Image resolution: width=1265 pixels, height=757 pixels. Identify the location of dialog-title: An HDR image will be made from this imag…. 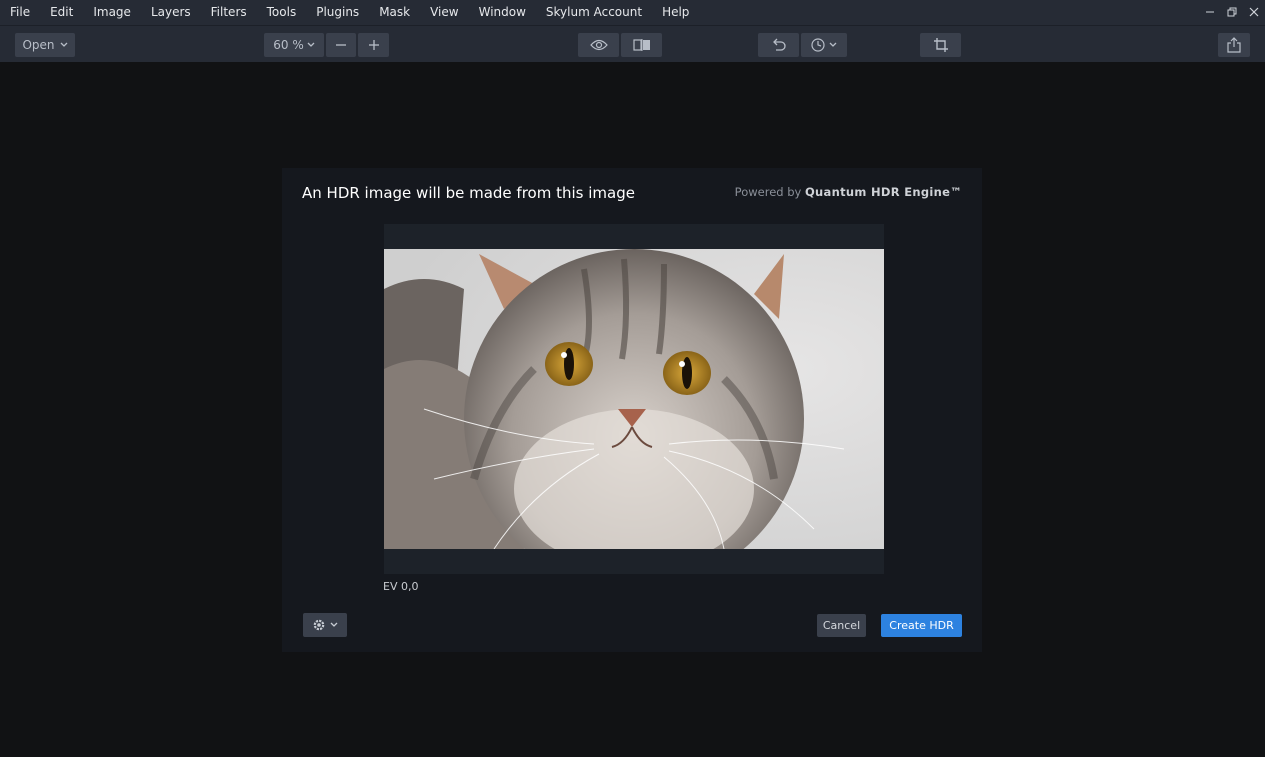
(468, 193).